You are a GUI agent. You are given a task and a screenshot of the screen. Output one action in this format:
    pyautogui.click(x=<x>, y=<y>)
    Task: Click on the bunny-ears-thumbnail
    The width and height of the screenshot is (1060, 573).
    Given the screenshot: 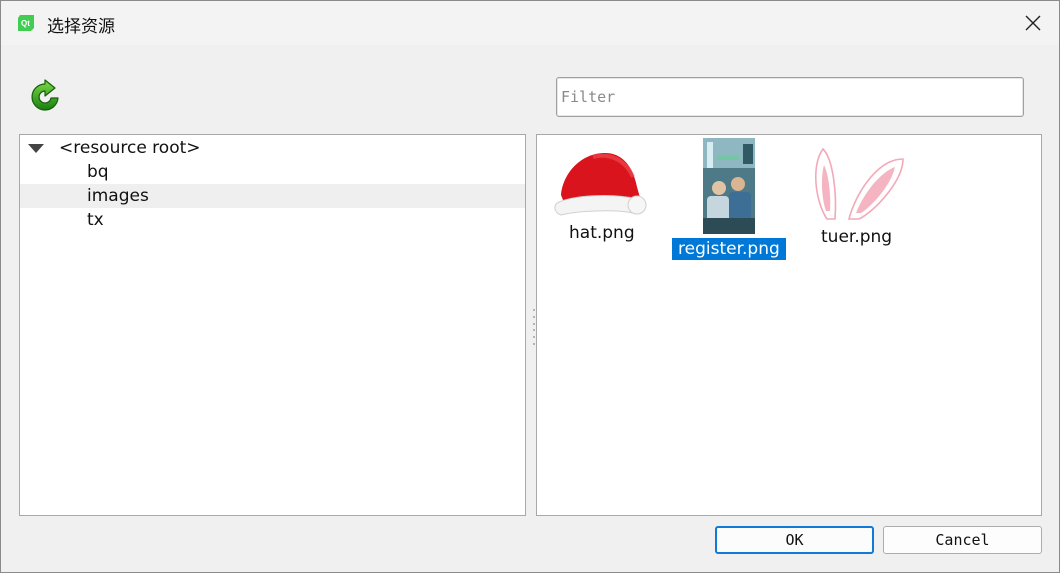 What is the action you would take?
    pyautogui.click(x=859, y=183)
    